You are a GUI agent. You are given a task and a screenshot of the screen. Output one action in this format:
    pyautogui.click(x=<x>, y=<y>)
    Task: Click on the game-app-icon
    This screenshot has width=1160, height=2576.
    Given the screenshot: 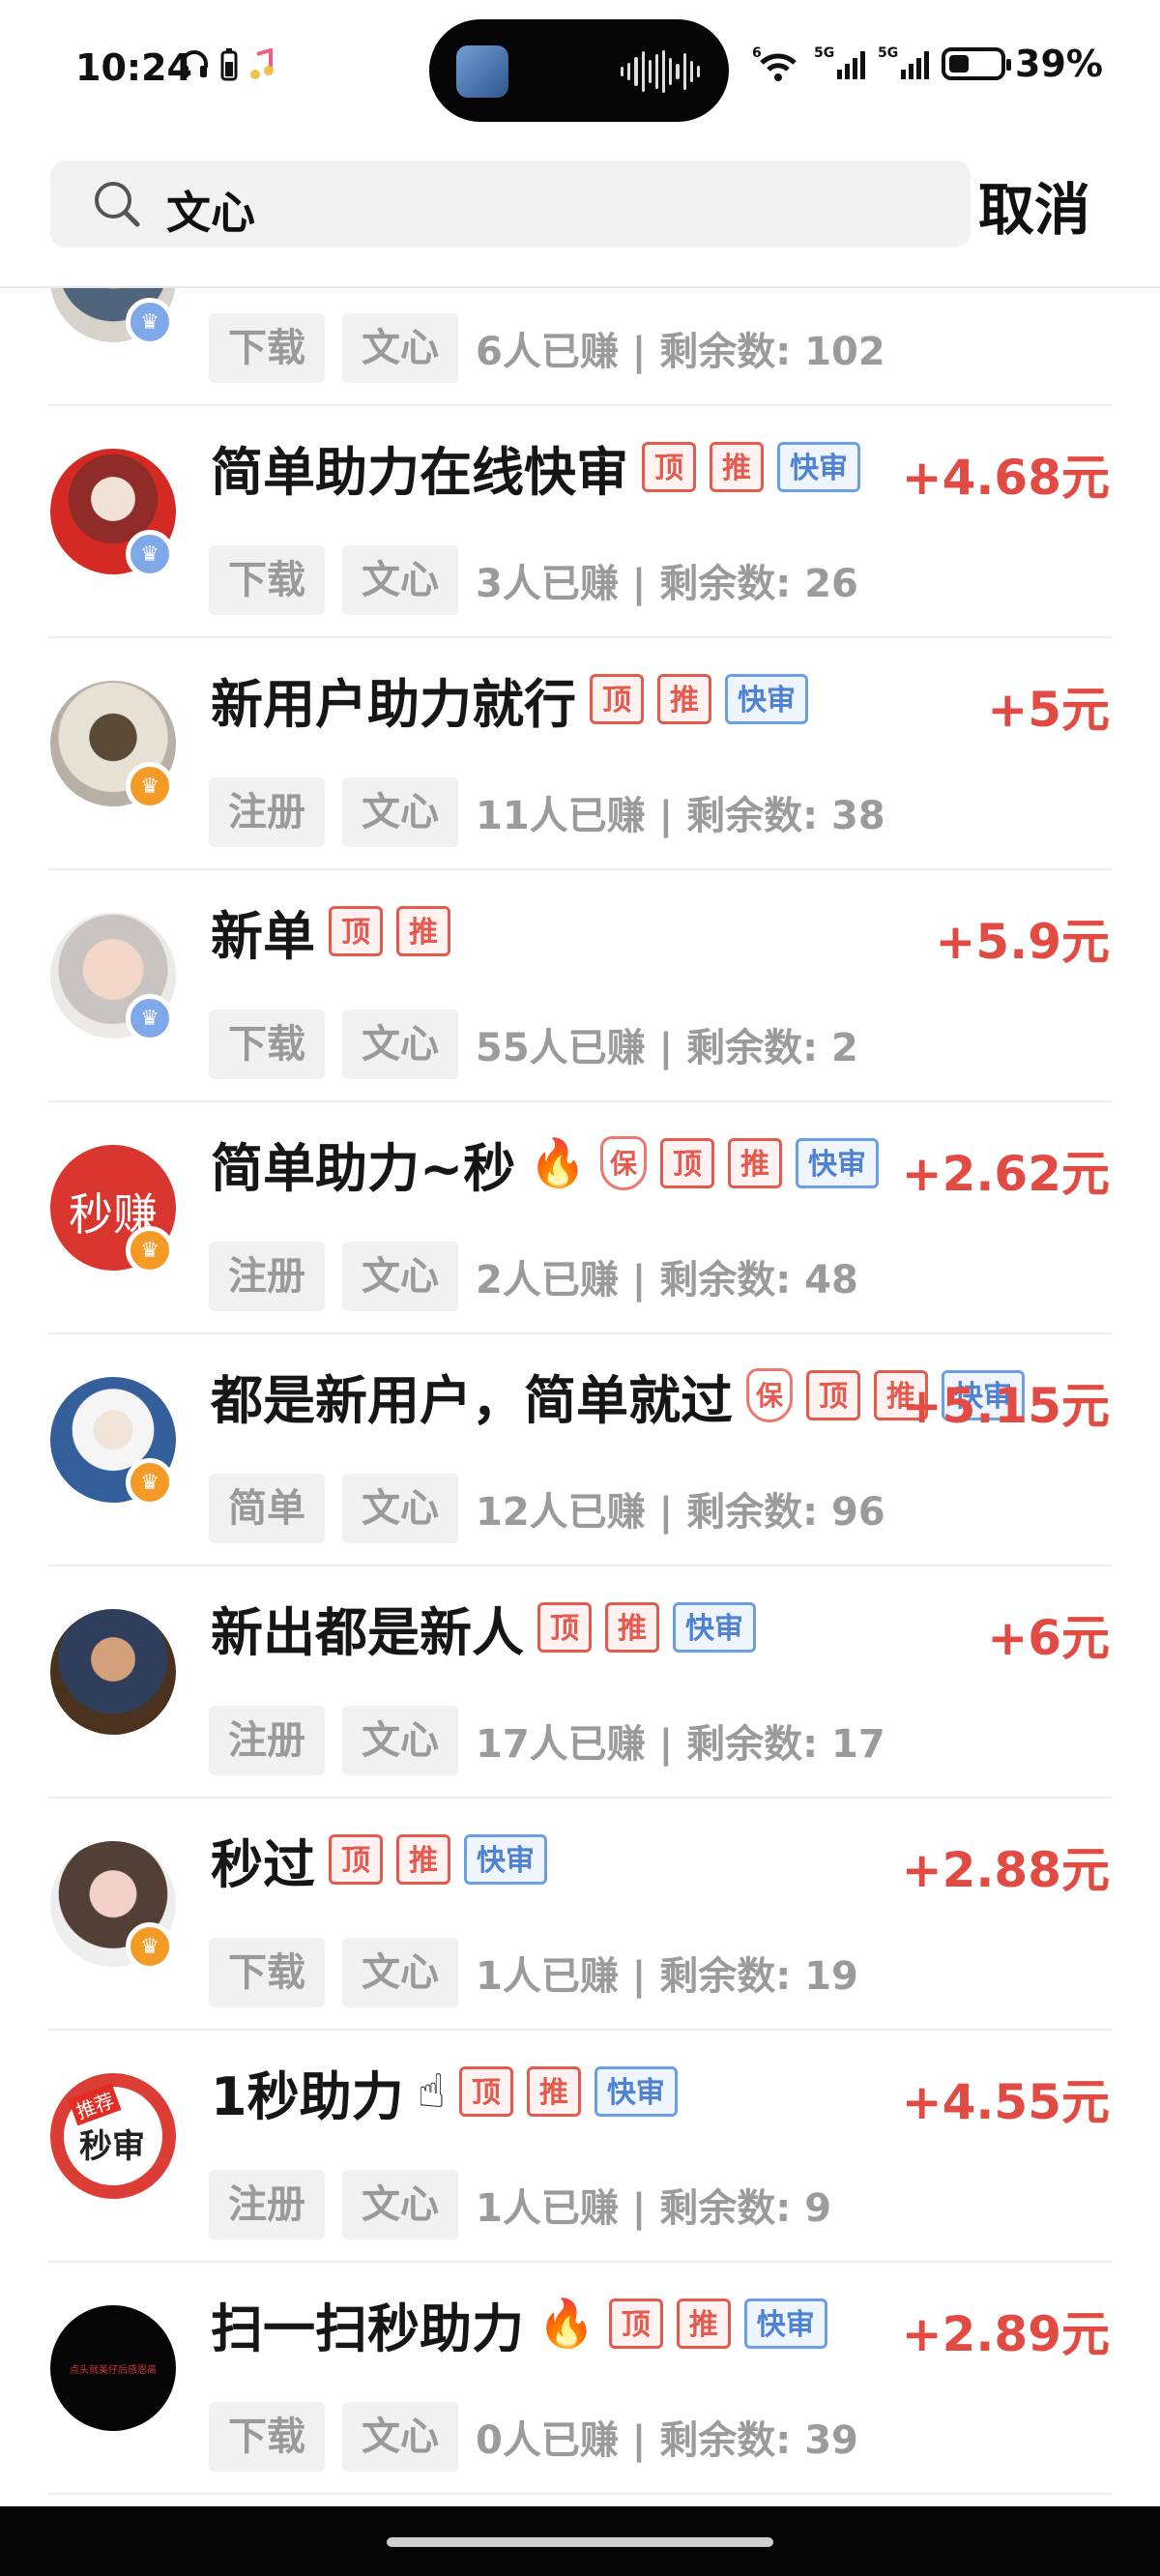 What is the action you would take?
    pyautogui.click(x=482, y=71)
    